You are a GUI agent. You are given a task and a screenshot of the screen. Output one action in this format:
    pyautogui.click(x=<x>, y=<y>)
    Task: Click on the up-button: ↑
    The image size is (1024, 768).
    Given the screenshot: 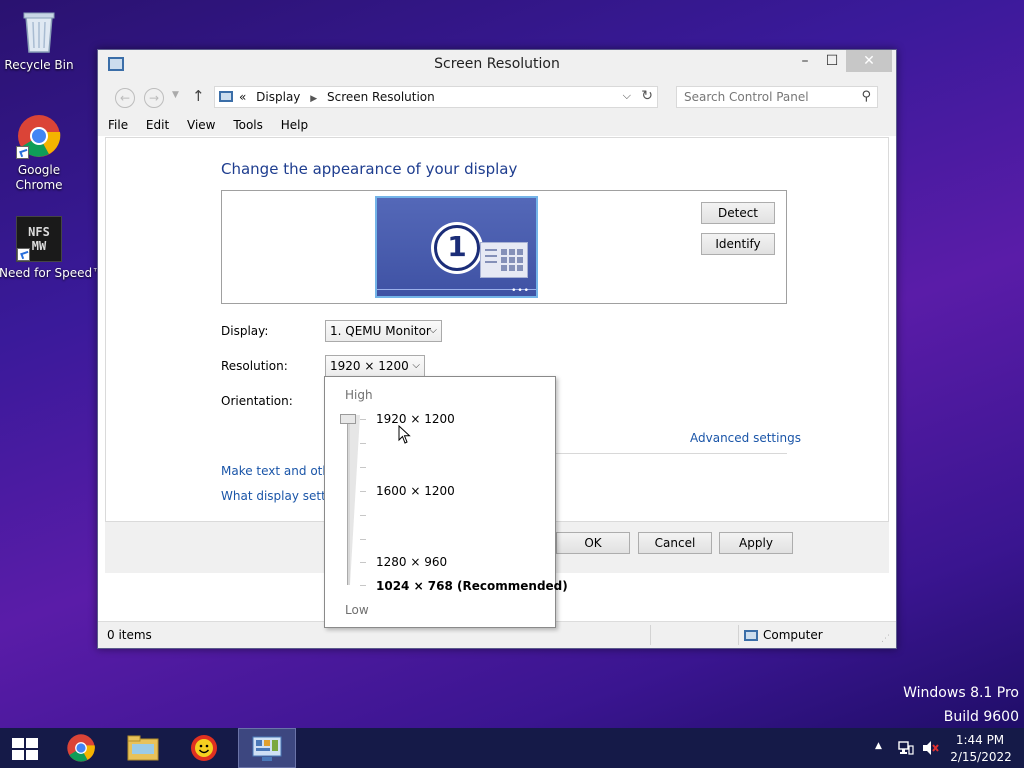 What is the action you would take?
    pyautogui.click(x=198, y=96)
    